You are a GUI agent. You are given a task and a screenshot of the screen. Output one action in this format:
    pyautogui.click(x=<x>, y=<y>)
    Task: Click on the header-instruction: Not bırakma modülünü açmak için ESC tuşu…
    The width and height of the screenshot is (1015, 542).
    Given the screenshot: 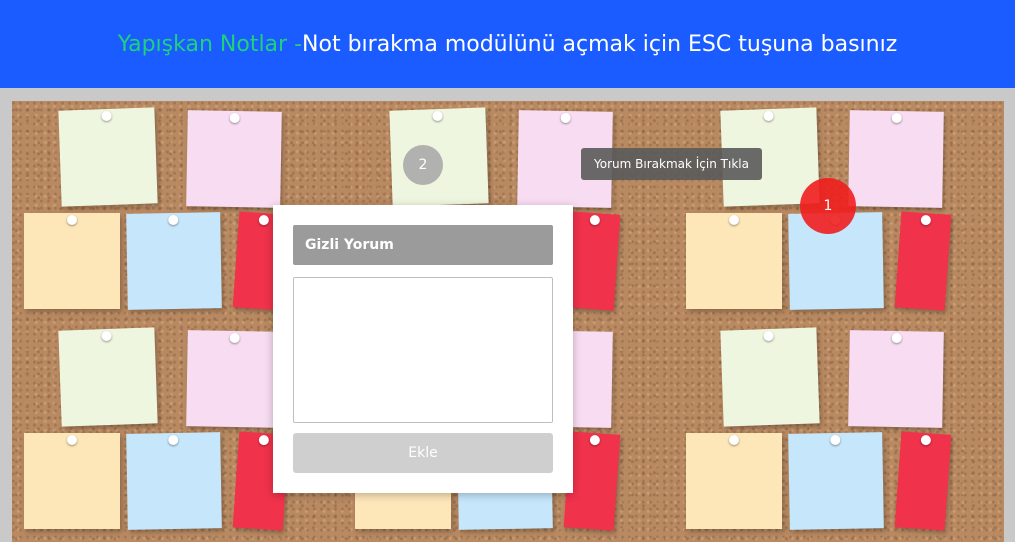 What is the action you would take?
    pyautogui.click(x=600, y=44)
    